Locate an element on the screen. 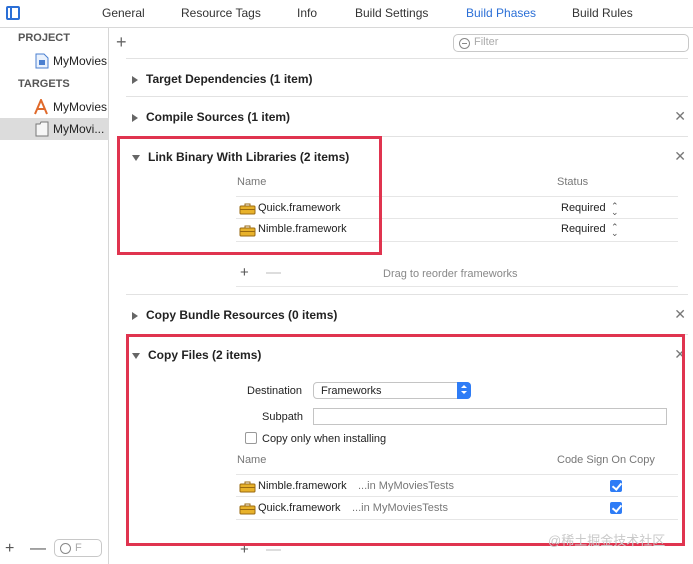 This screenshot has height=564, width=693. watermark: @稀土掘金技术社区 is located at coordinates (607, 540).